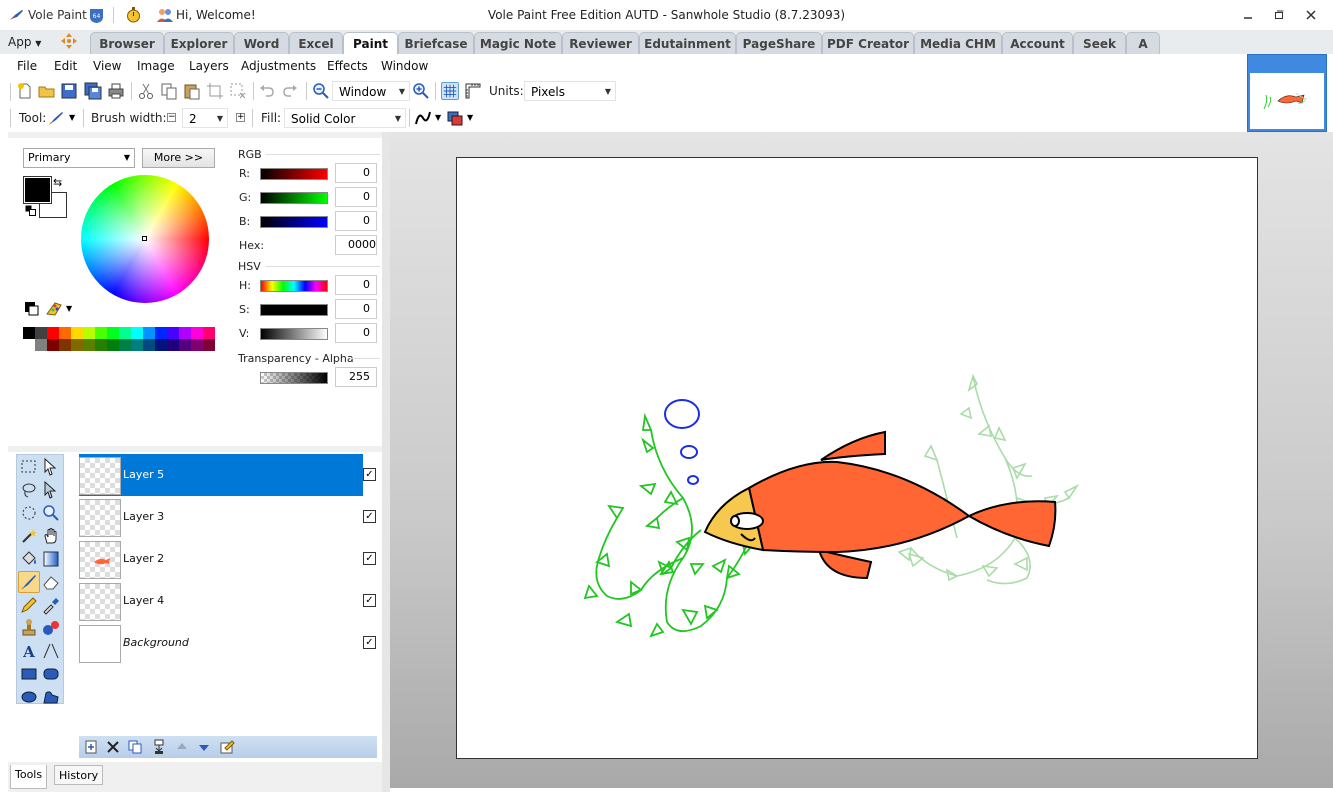  I want to click on minimize-button, so click(1248, 16).